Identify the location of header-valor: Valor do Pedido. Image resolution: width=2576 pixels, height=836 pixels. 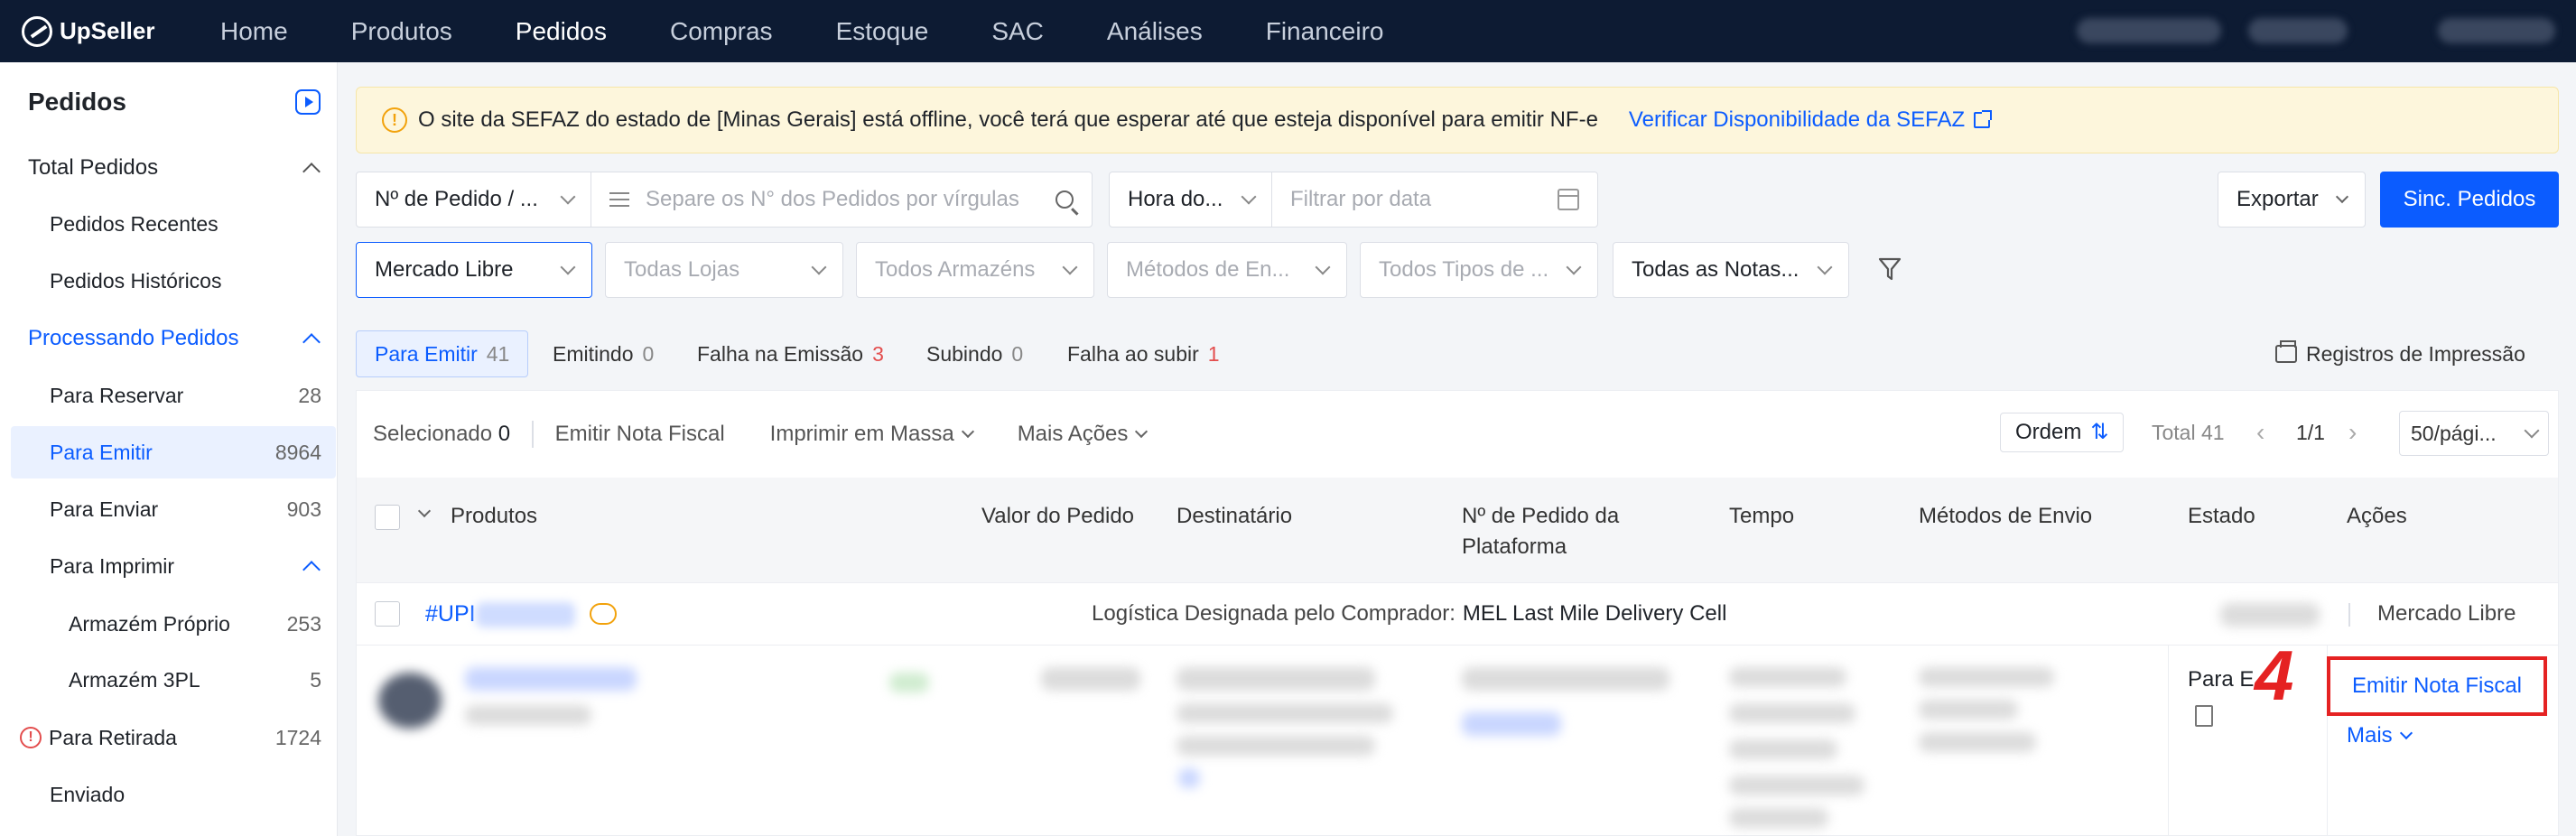
(1058, 516).